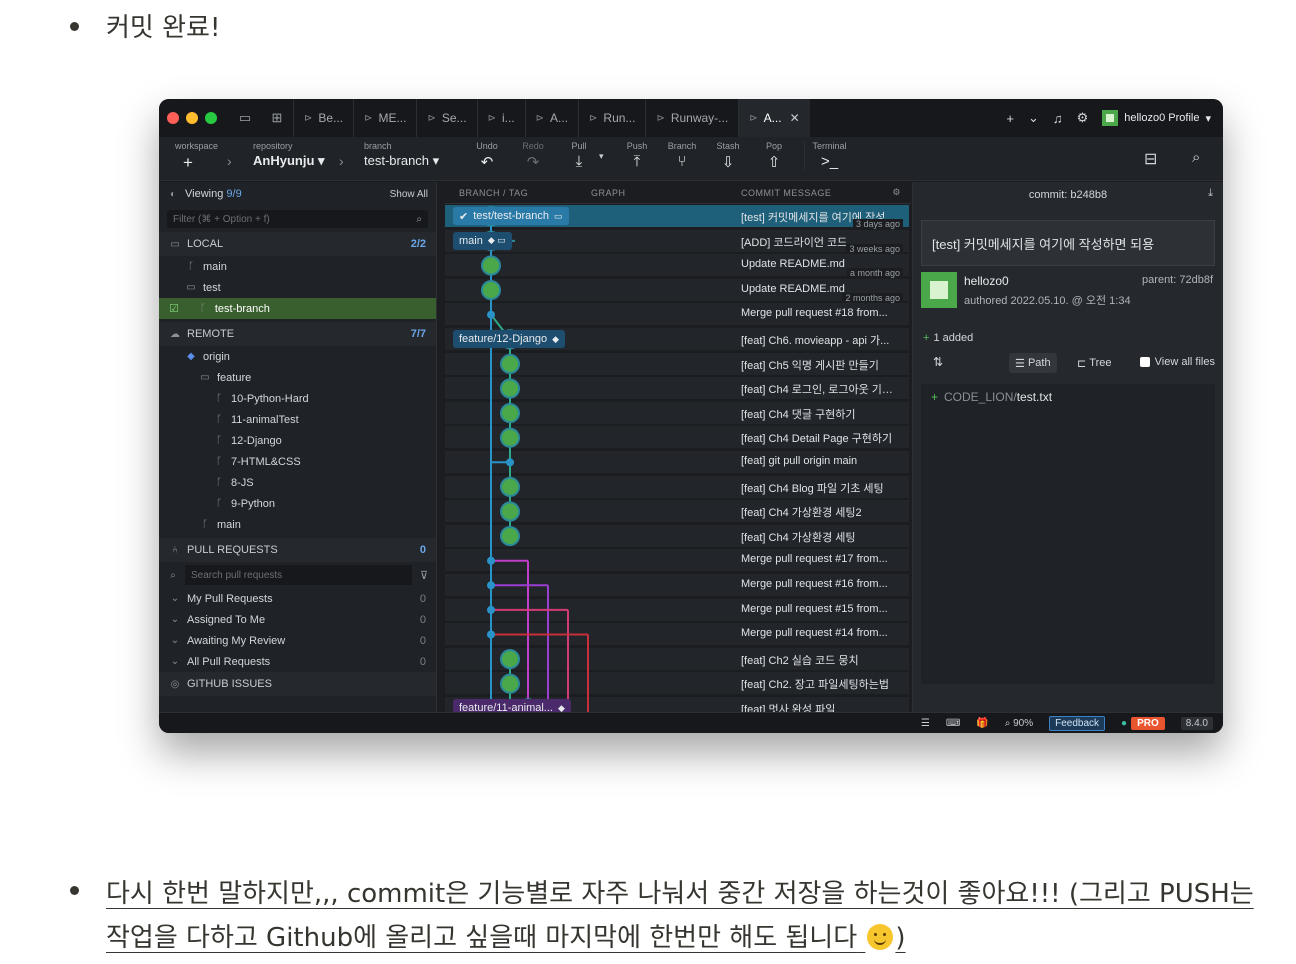 This screenshot has height=964, width=1296. I want to click on workspace-icon: ⊞, so click(277, 118).